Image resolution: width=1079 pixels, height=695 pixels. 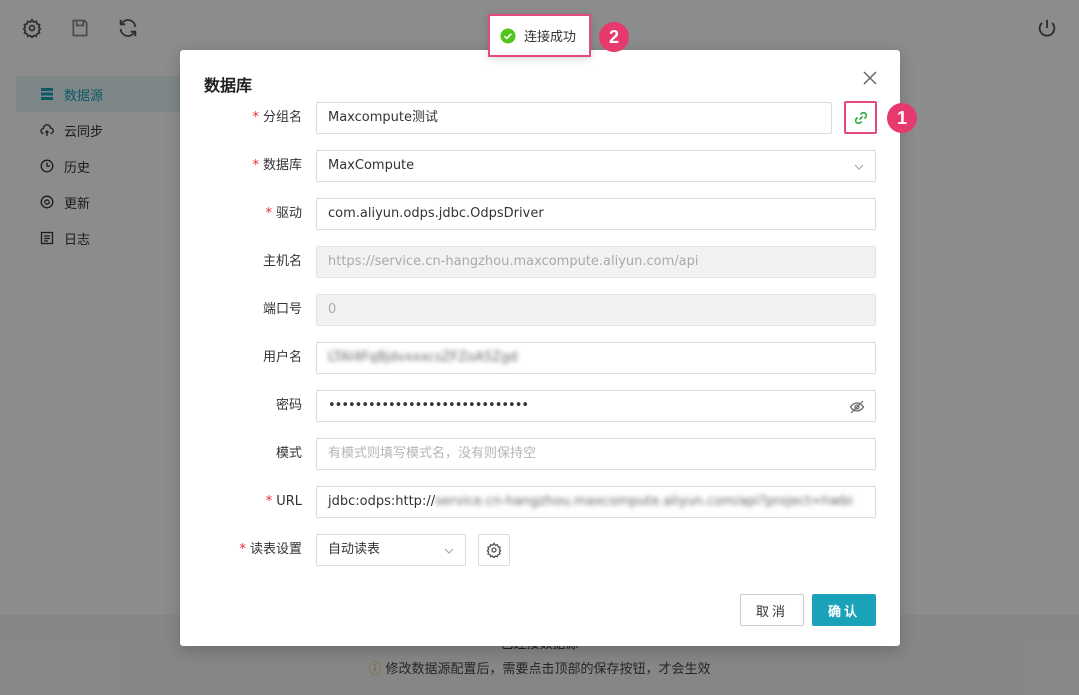 I want to click on row-group-name: * 分组名 Maxcompute测试, so click(x=540, y=118).